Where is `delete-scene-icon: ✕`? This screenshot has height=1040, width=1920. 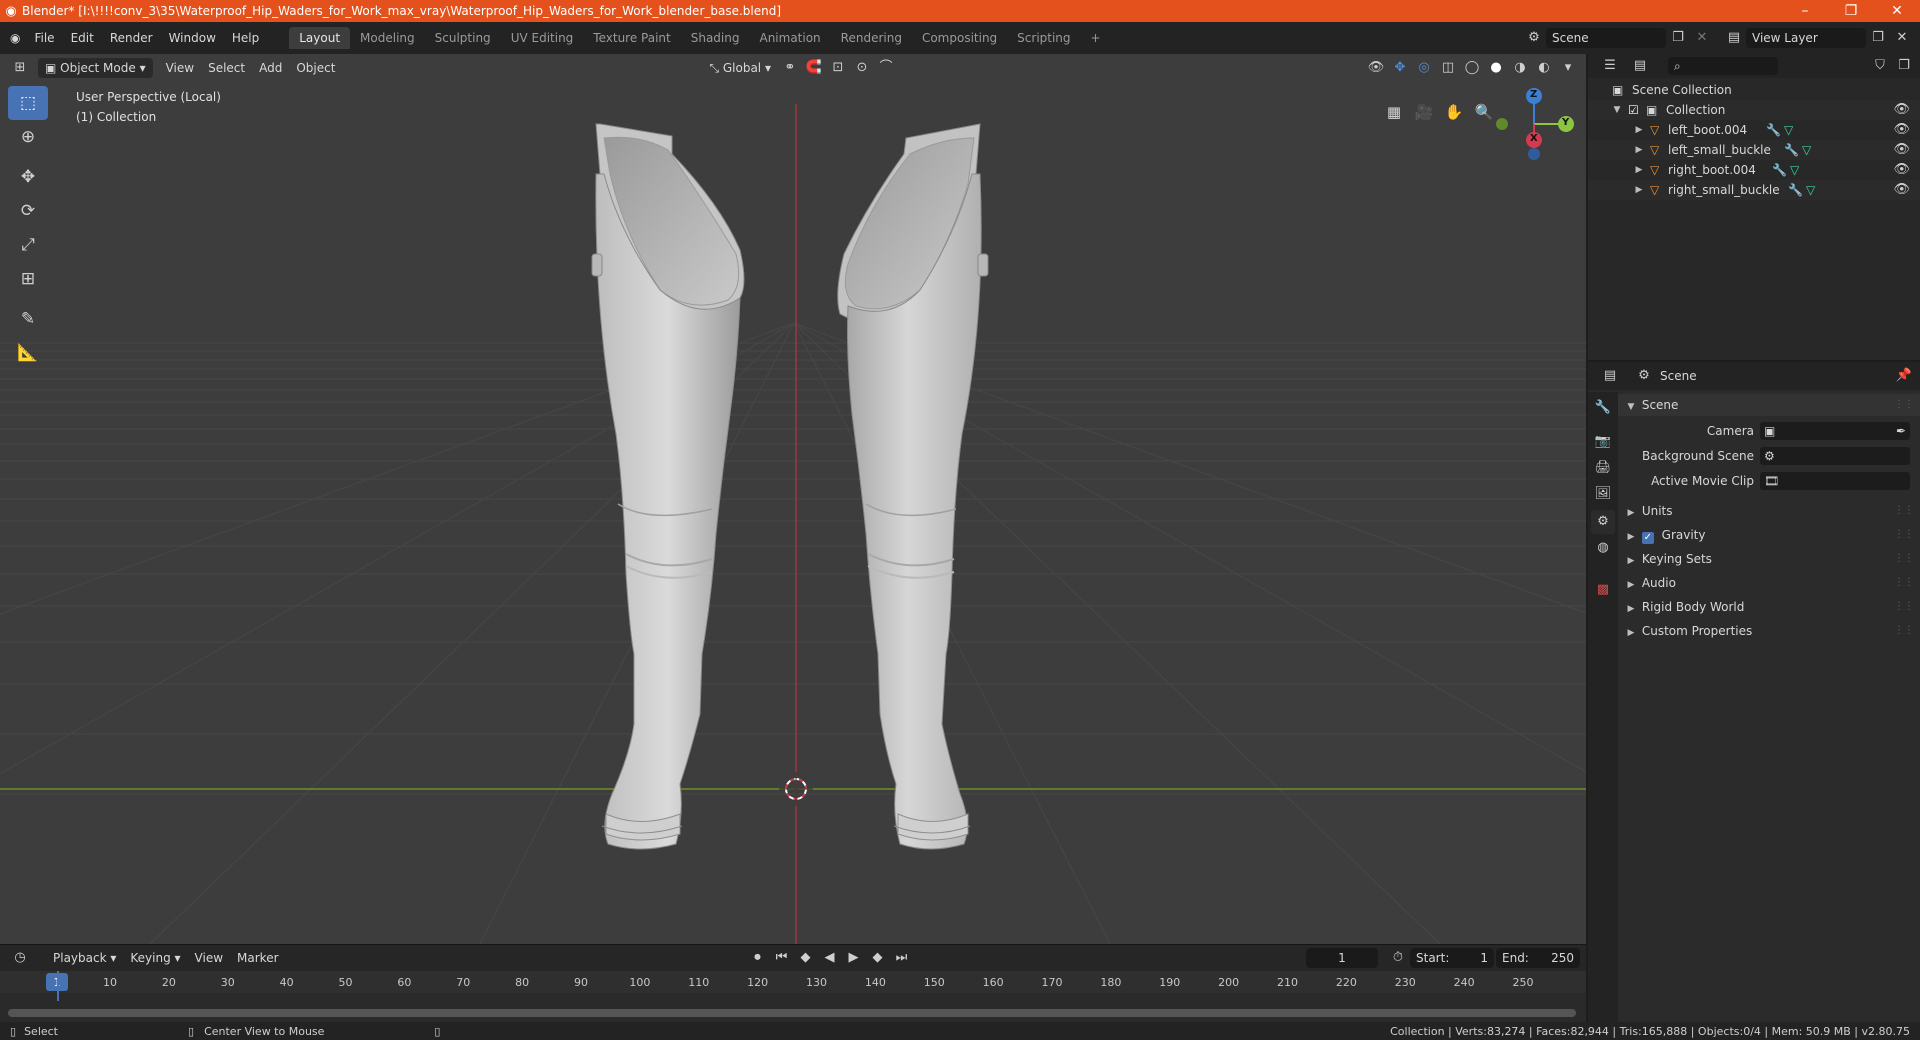 delete-scene-icon: ✕ is located at coordinates (1702, 38).